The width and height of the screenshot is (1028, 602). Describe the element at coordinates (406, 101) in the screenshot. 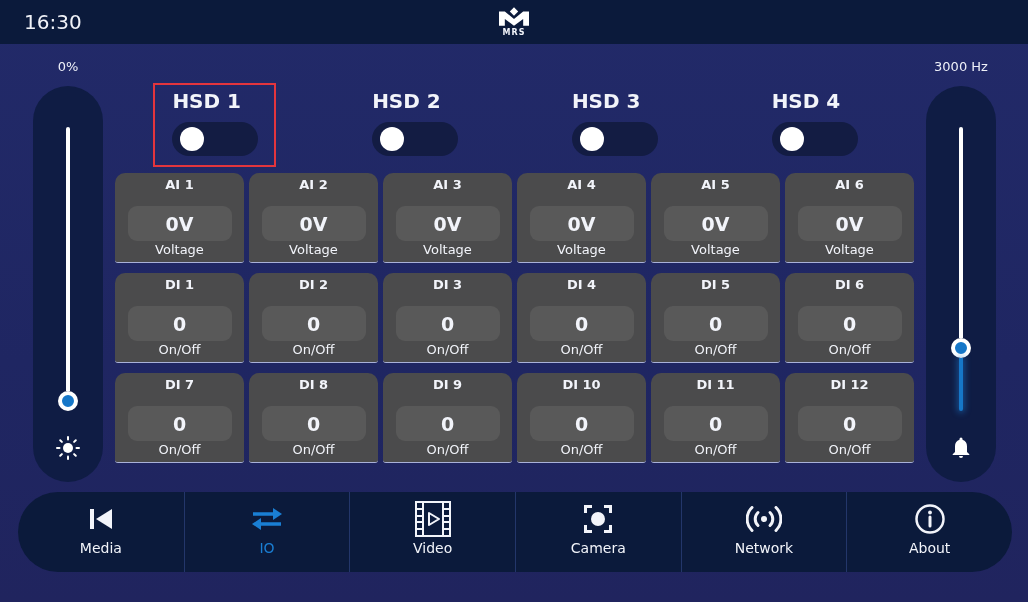

I see `output-label: HSD 2` at that location.